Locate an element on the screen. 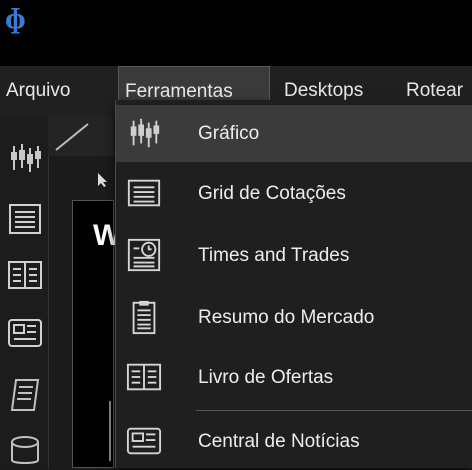  left-toolbar is located at coordinates (24, 292).